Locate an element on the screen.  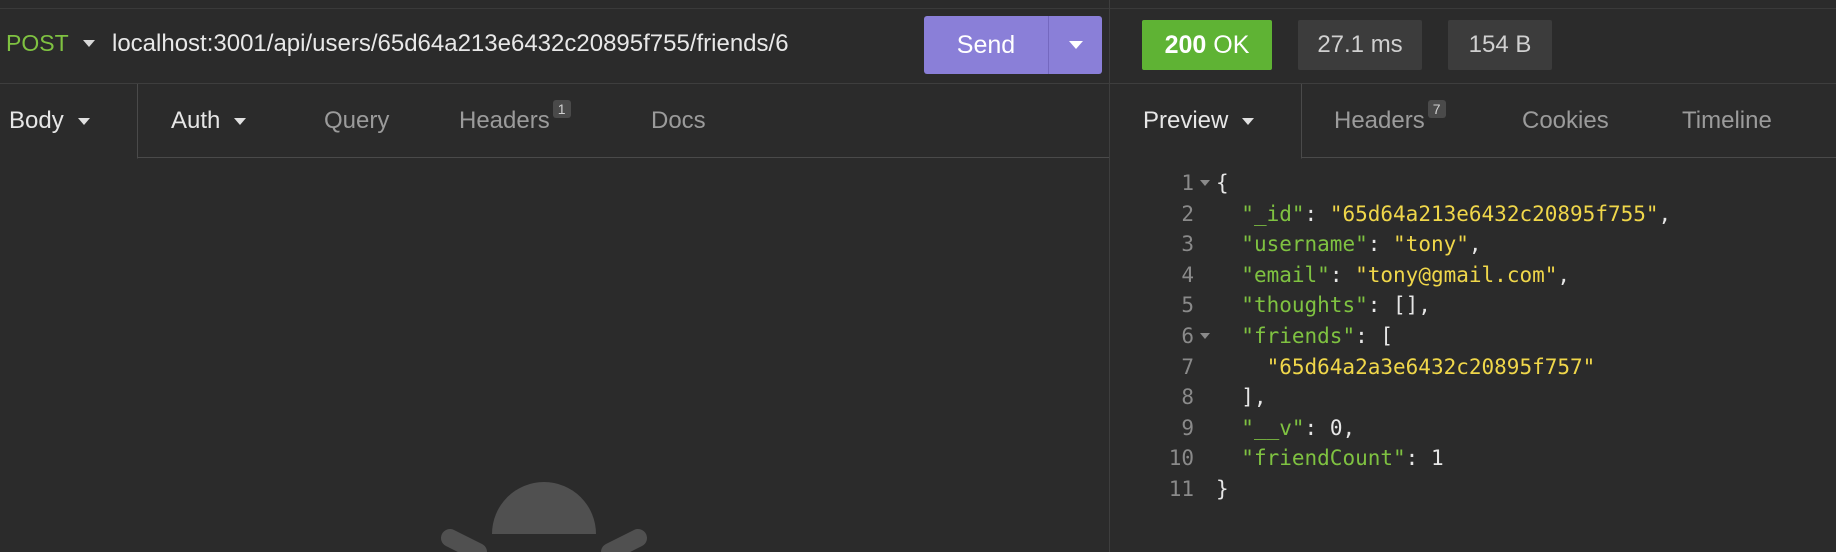
tab-label: Timeline is located at coordinates (1727, 120).